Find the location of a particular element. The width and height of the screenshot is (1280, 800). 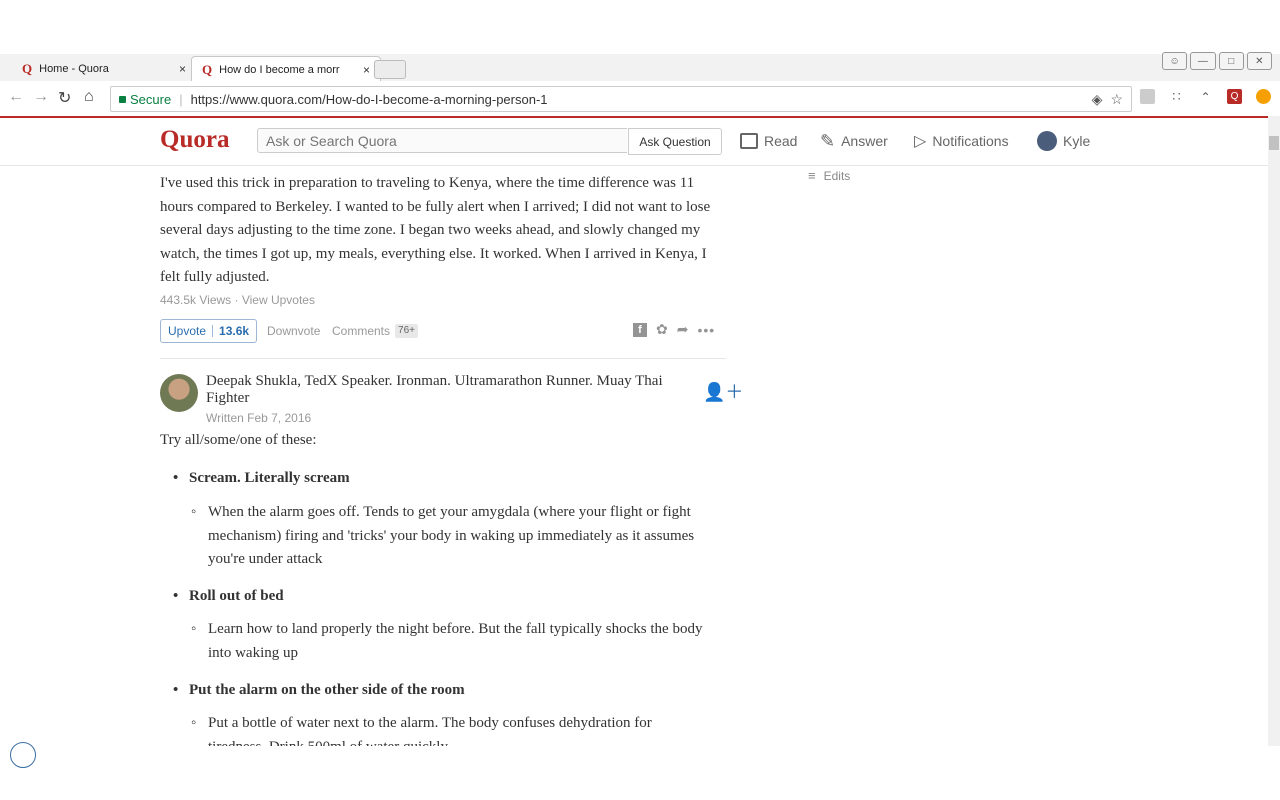

back-icon: ← is located at coordinates (16, 97).